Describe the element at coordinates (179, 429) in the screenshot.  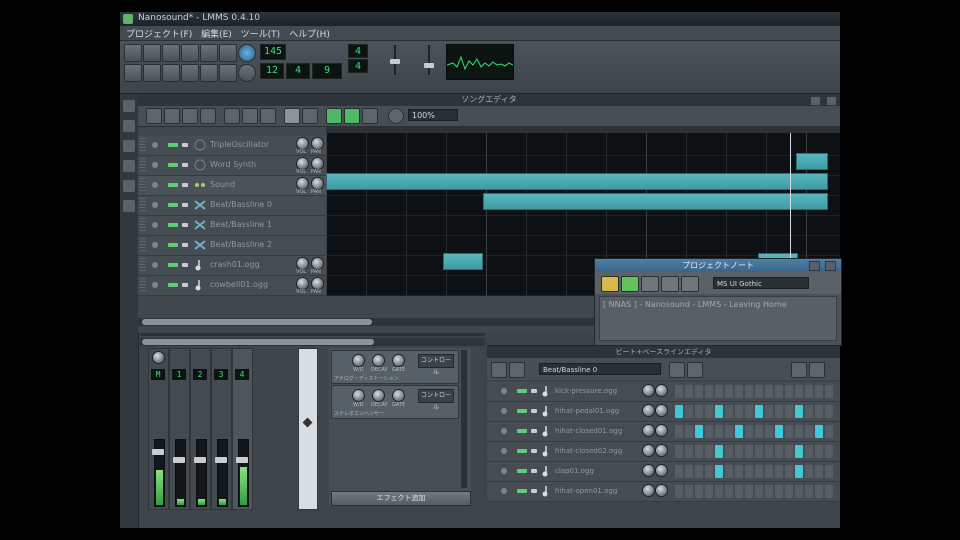
I see `mixer-channel: 1` at that location.